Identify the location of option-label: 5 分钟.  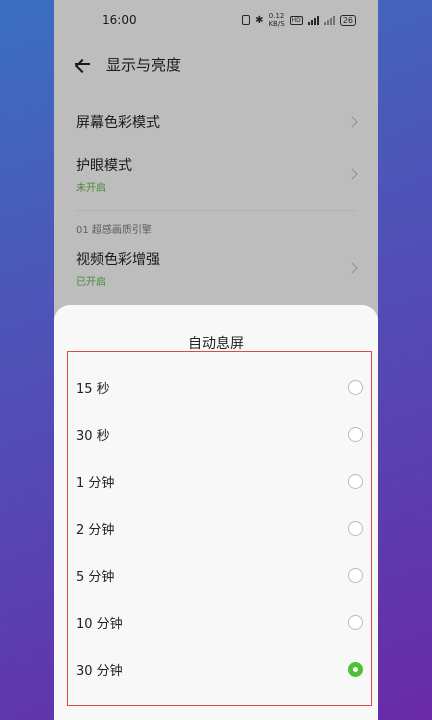
(95, 577).